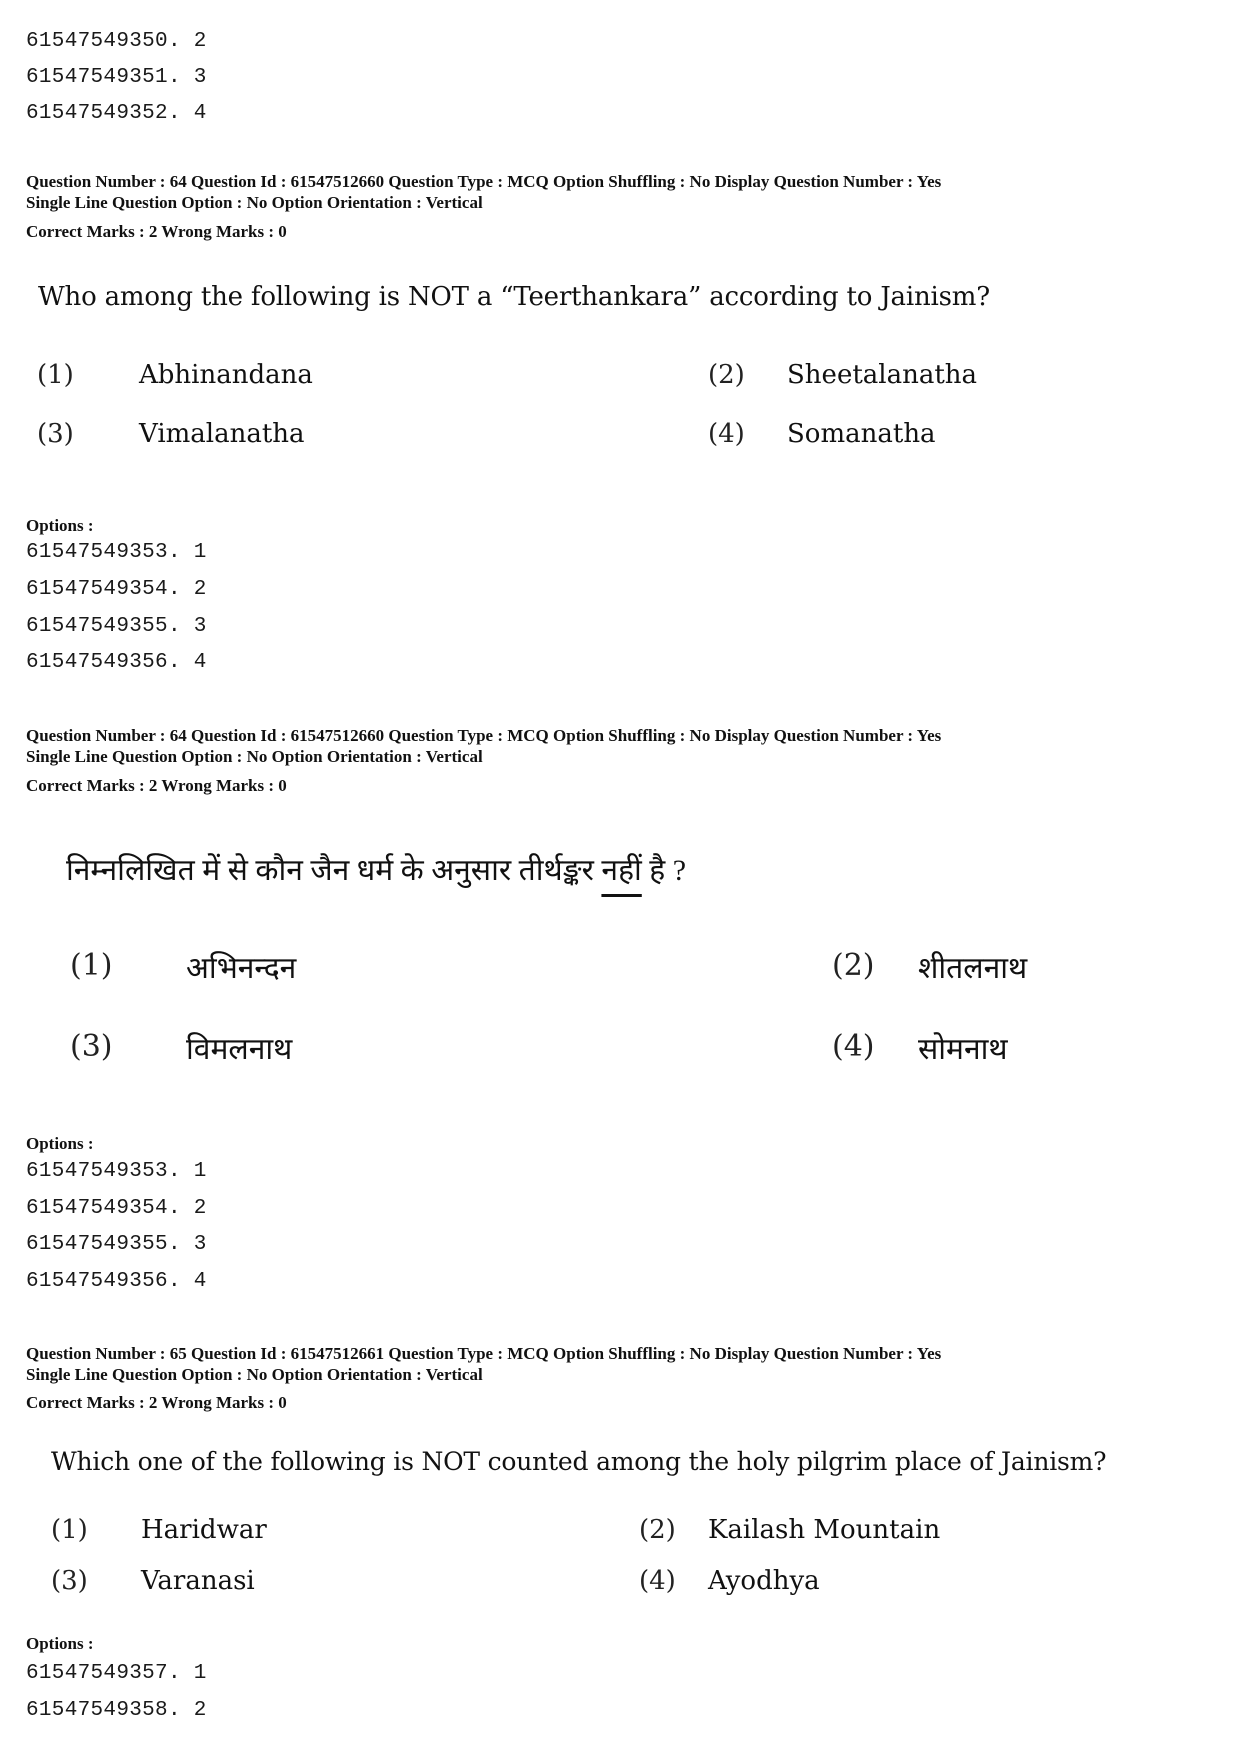  I want to click on option-id: 61547549351, so click(97, 77).